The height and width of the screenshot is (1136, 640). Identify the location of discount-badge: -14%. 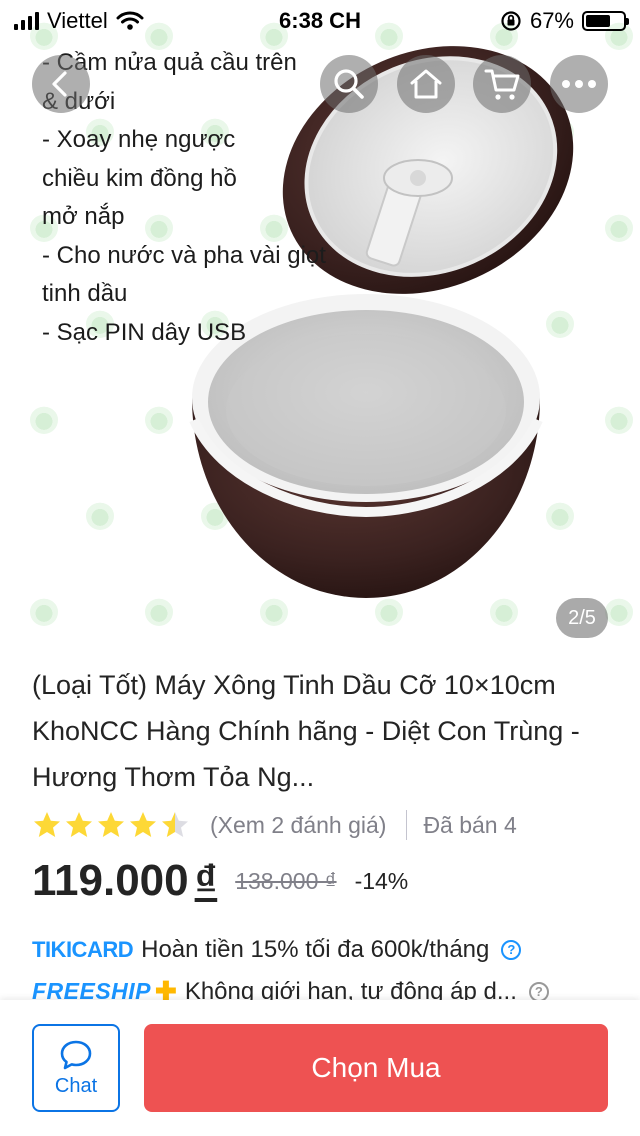
(381, 880).